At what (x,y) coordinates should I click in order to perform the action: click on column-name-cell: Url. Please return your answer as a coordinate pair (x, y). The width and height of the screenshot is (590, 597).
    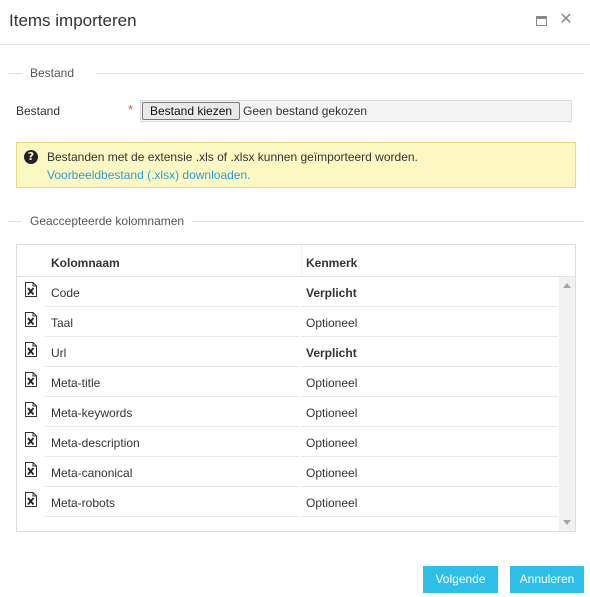
    Looking at the image, I should click on (59, 353).